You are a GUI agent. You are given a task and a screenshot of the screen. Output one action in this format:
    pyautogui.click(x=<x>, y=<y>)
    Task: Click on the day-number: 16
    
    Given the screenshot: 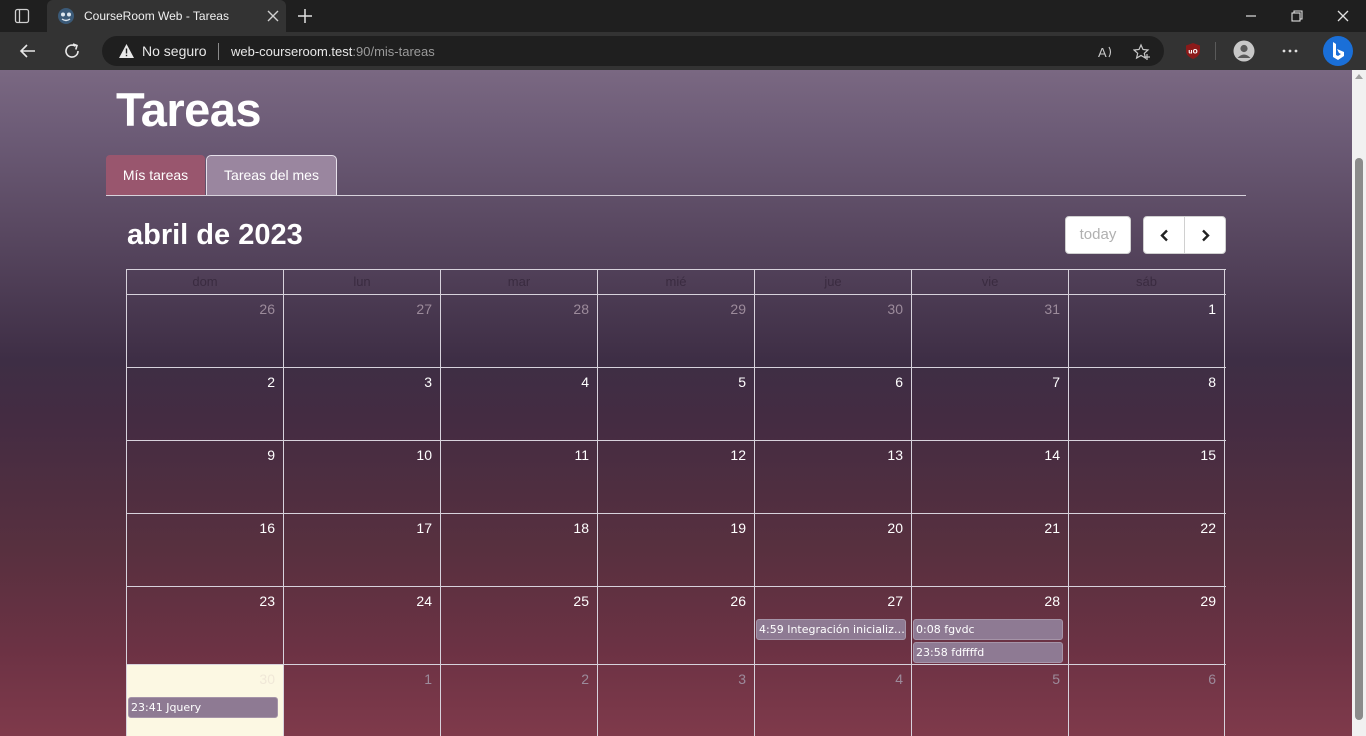 What is the action you would take?
    pyautogui.click(x=267, y=528)
    